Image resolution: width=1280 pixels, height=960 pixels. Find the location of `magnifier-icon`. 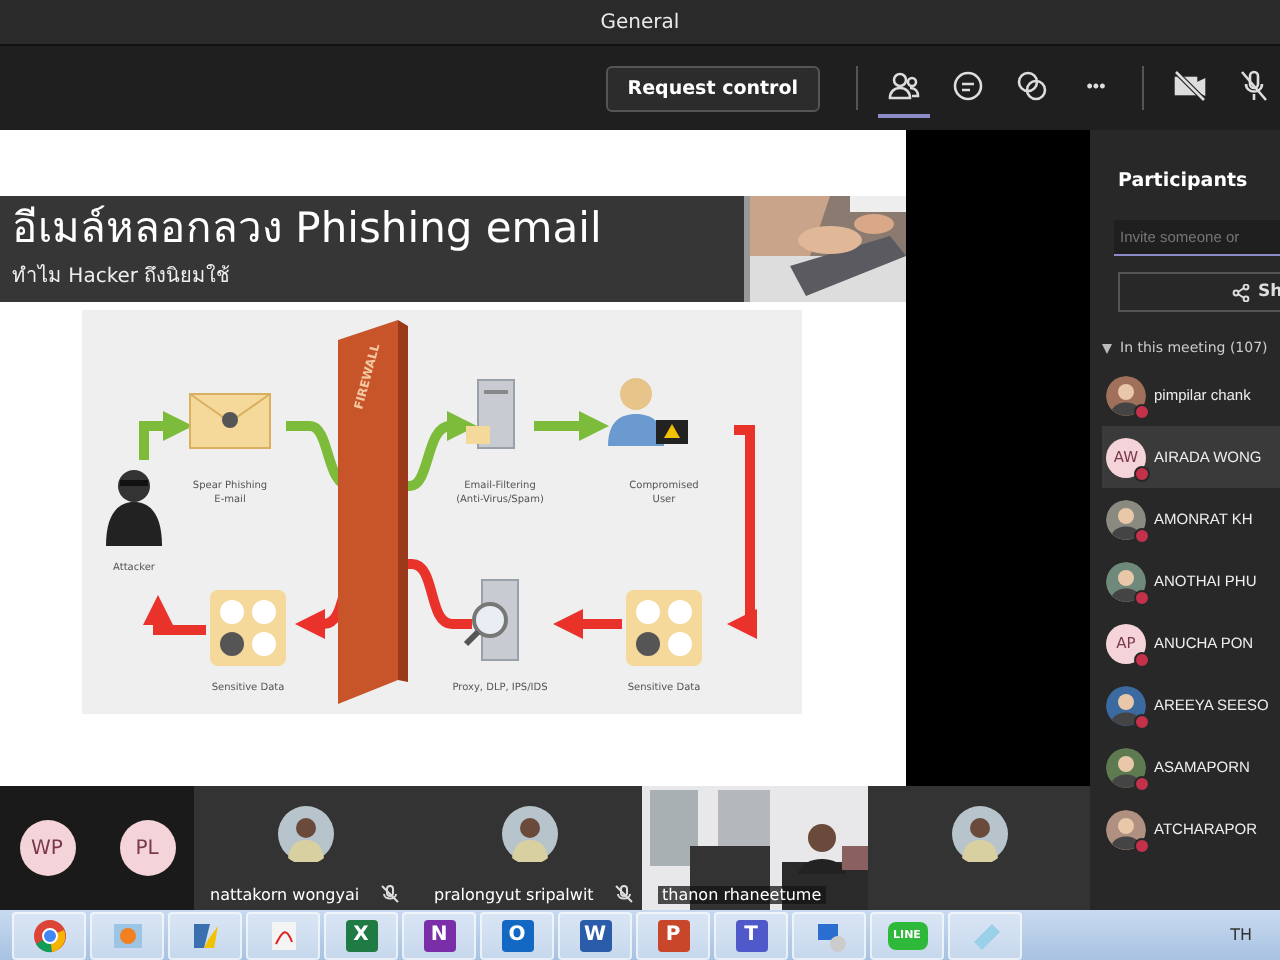

magnifier-icon is located at coordinates (491, 620).